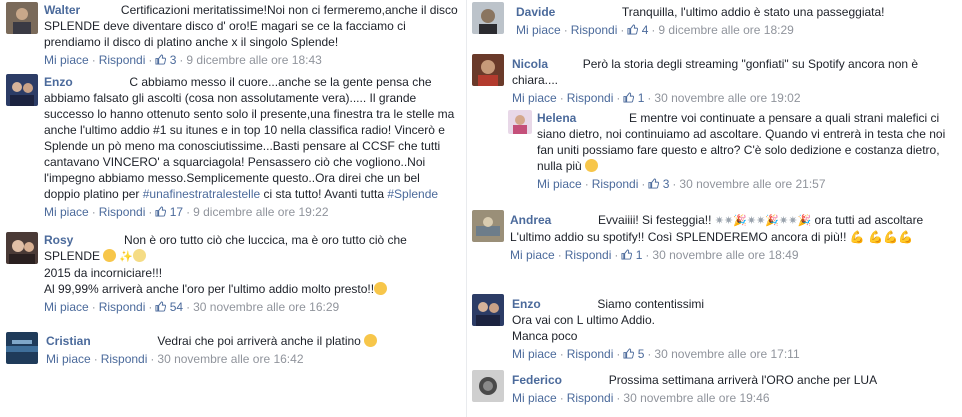  What do you see at coordinates (103, 273) in the screenshot?
I see `comment-line: 2015 da incorniciare!!!` at bounding box center [103, 273].